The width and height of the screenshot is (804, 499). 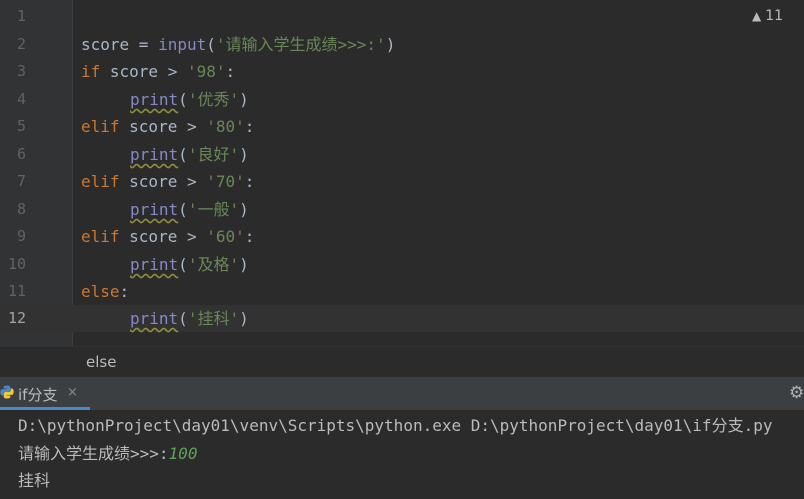 What do you see at coordinates (183, 453) in the screenshot?
I see `console-user-input: 100` at bounding box center [183, 453].